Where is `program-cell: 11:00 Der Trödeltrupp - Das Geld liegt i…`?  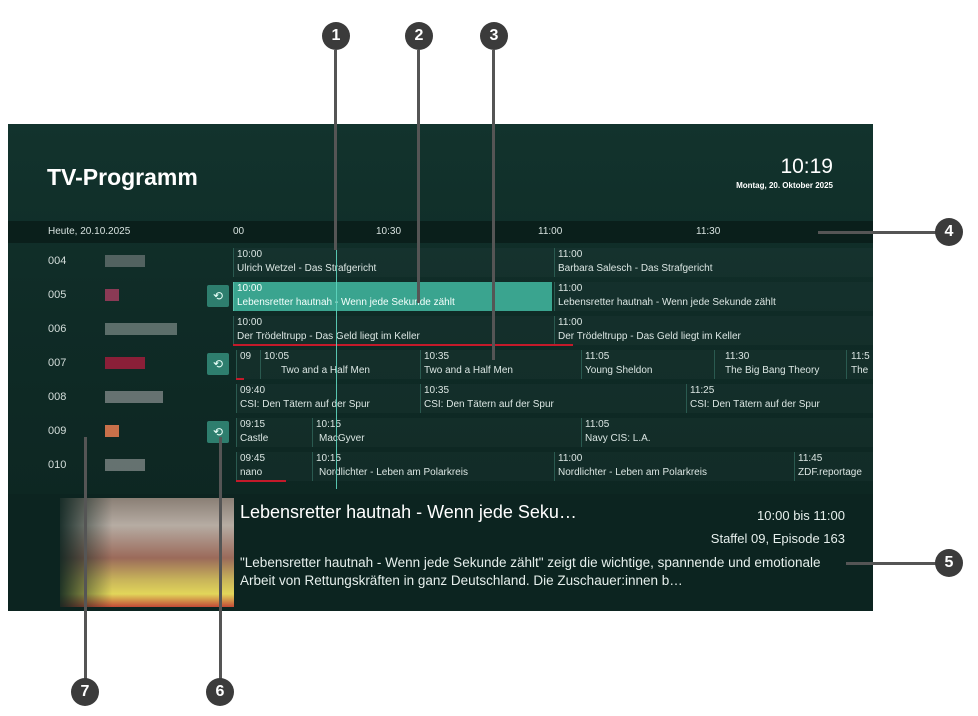 program-cell: 11:00 Der Trödeltrupp - Das Geld liegt i… is located at coordinates (713, 330).